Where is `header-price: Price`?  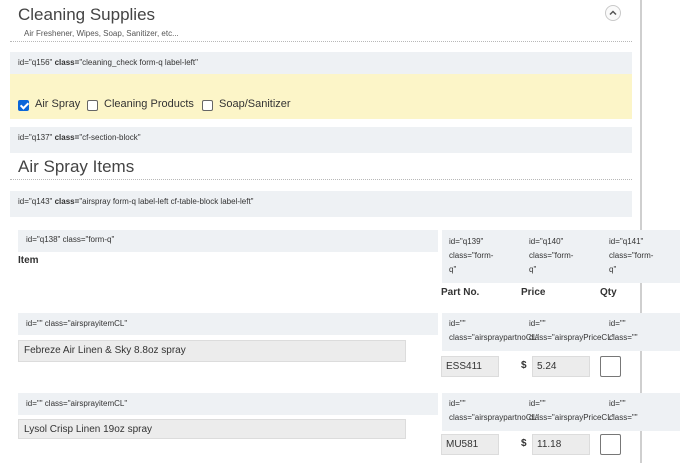 header-price: Price is located at coordinates (533, 292).